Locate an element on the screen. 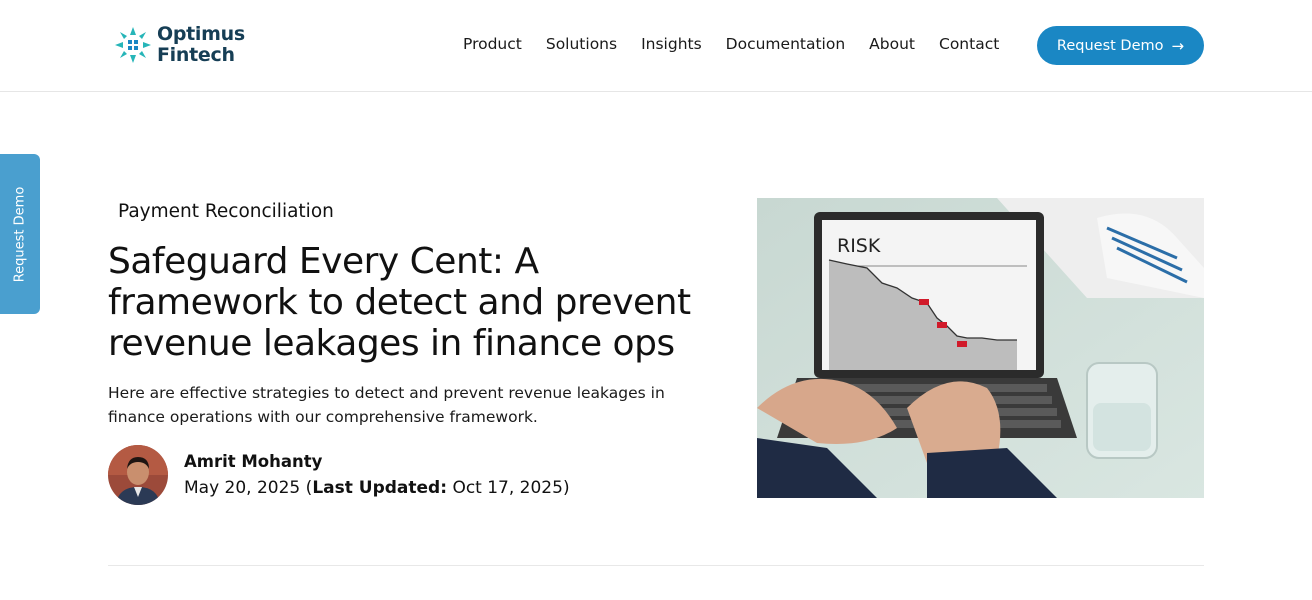 Image resolution: width=1312 pixels, height=600 pixels. brand-name-line1: Optimus is located at coordinates (201, 34).